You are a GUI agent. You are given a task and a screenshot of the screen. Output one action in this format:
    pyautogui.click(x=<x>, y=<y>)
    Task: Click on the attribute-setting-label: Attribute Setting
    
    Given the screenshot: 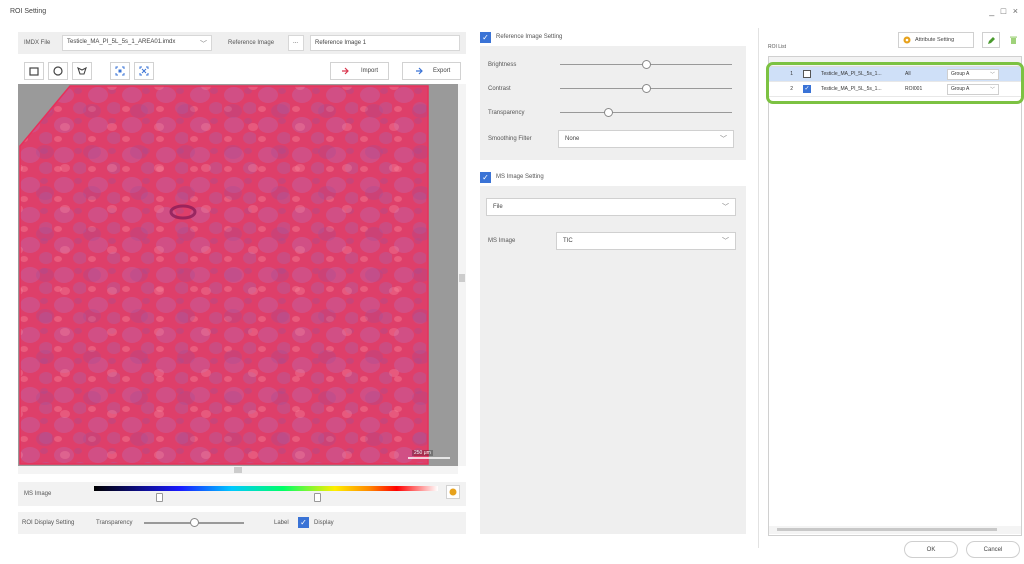 What is the action you would take?
    pyautogui.click(x=935, y=40)
    